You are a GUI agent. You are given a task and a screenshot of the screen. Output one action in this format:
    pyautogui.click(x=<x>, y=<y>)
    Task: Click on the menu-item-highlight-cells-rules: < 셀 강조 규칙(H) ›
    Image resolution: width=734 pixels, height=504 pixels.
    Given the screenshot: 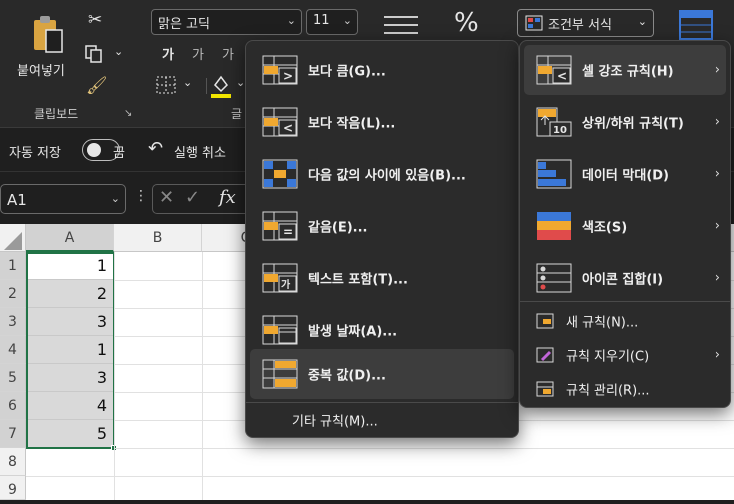 What is the action you would take?
    pyautogui.click(x=625, y=70)
    